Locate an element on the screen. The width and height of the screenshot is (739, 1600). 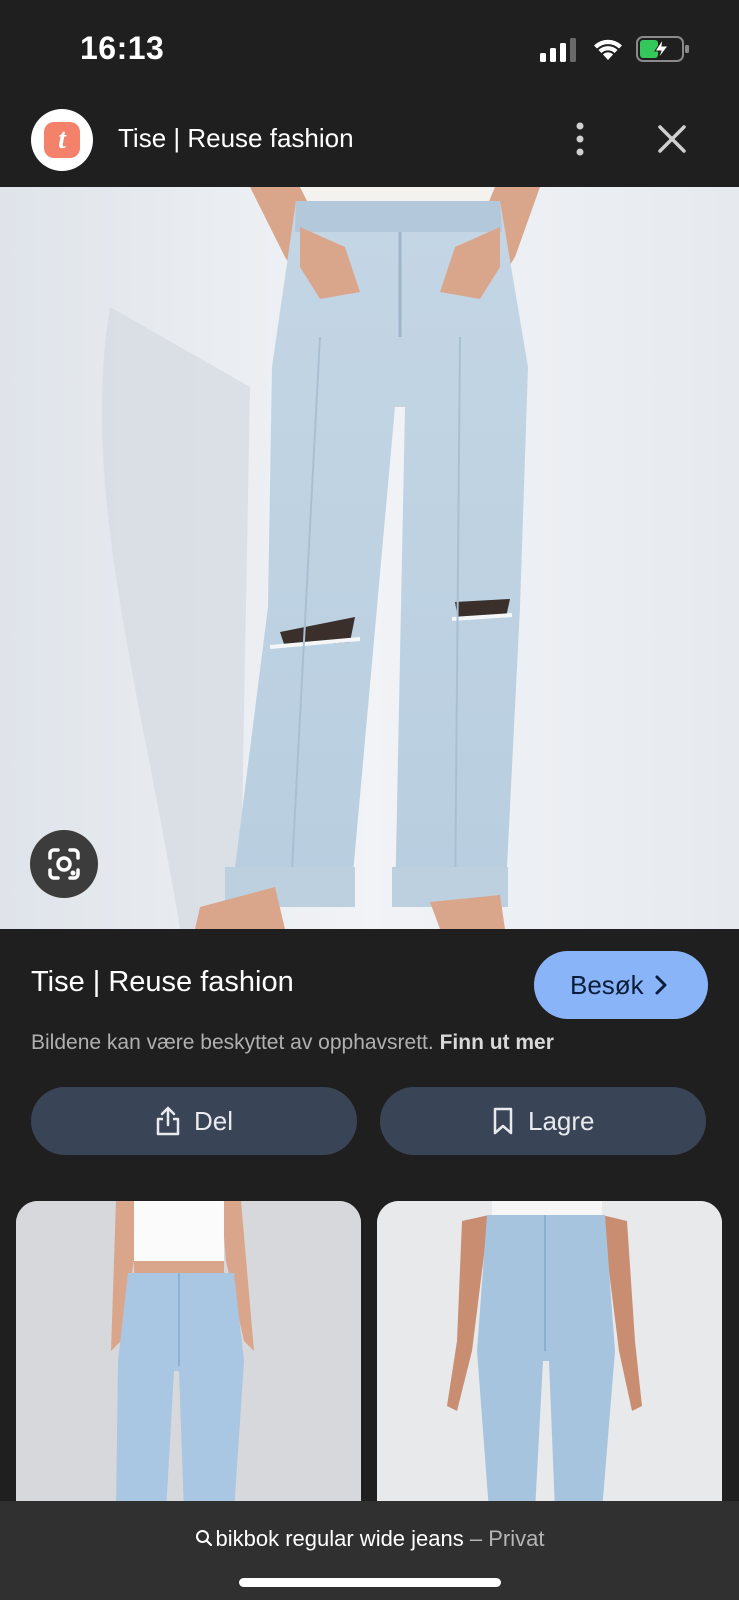
clock: 16:13 is located at coordinates (122, 48).